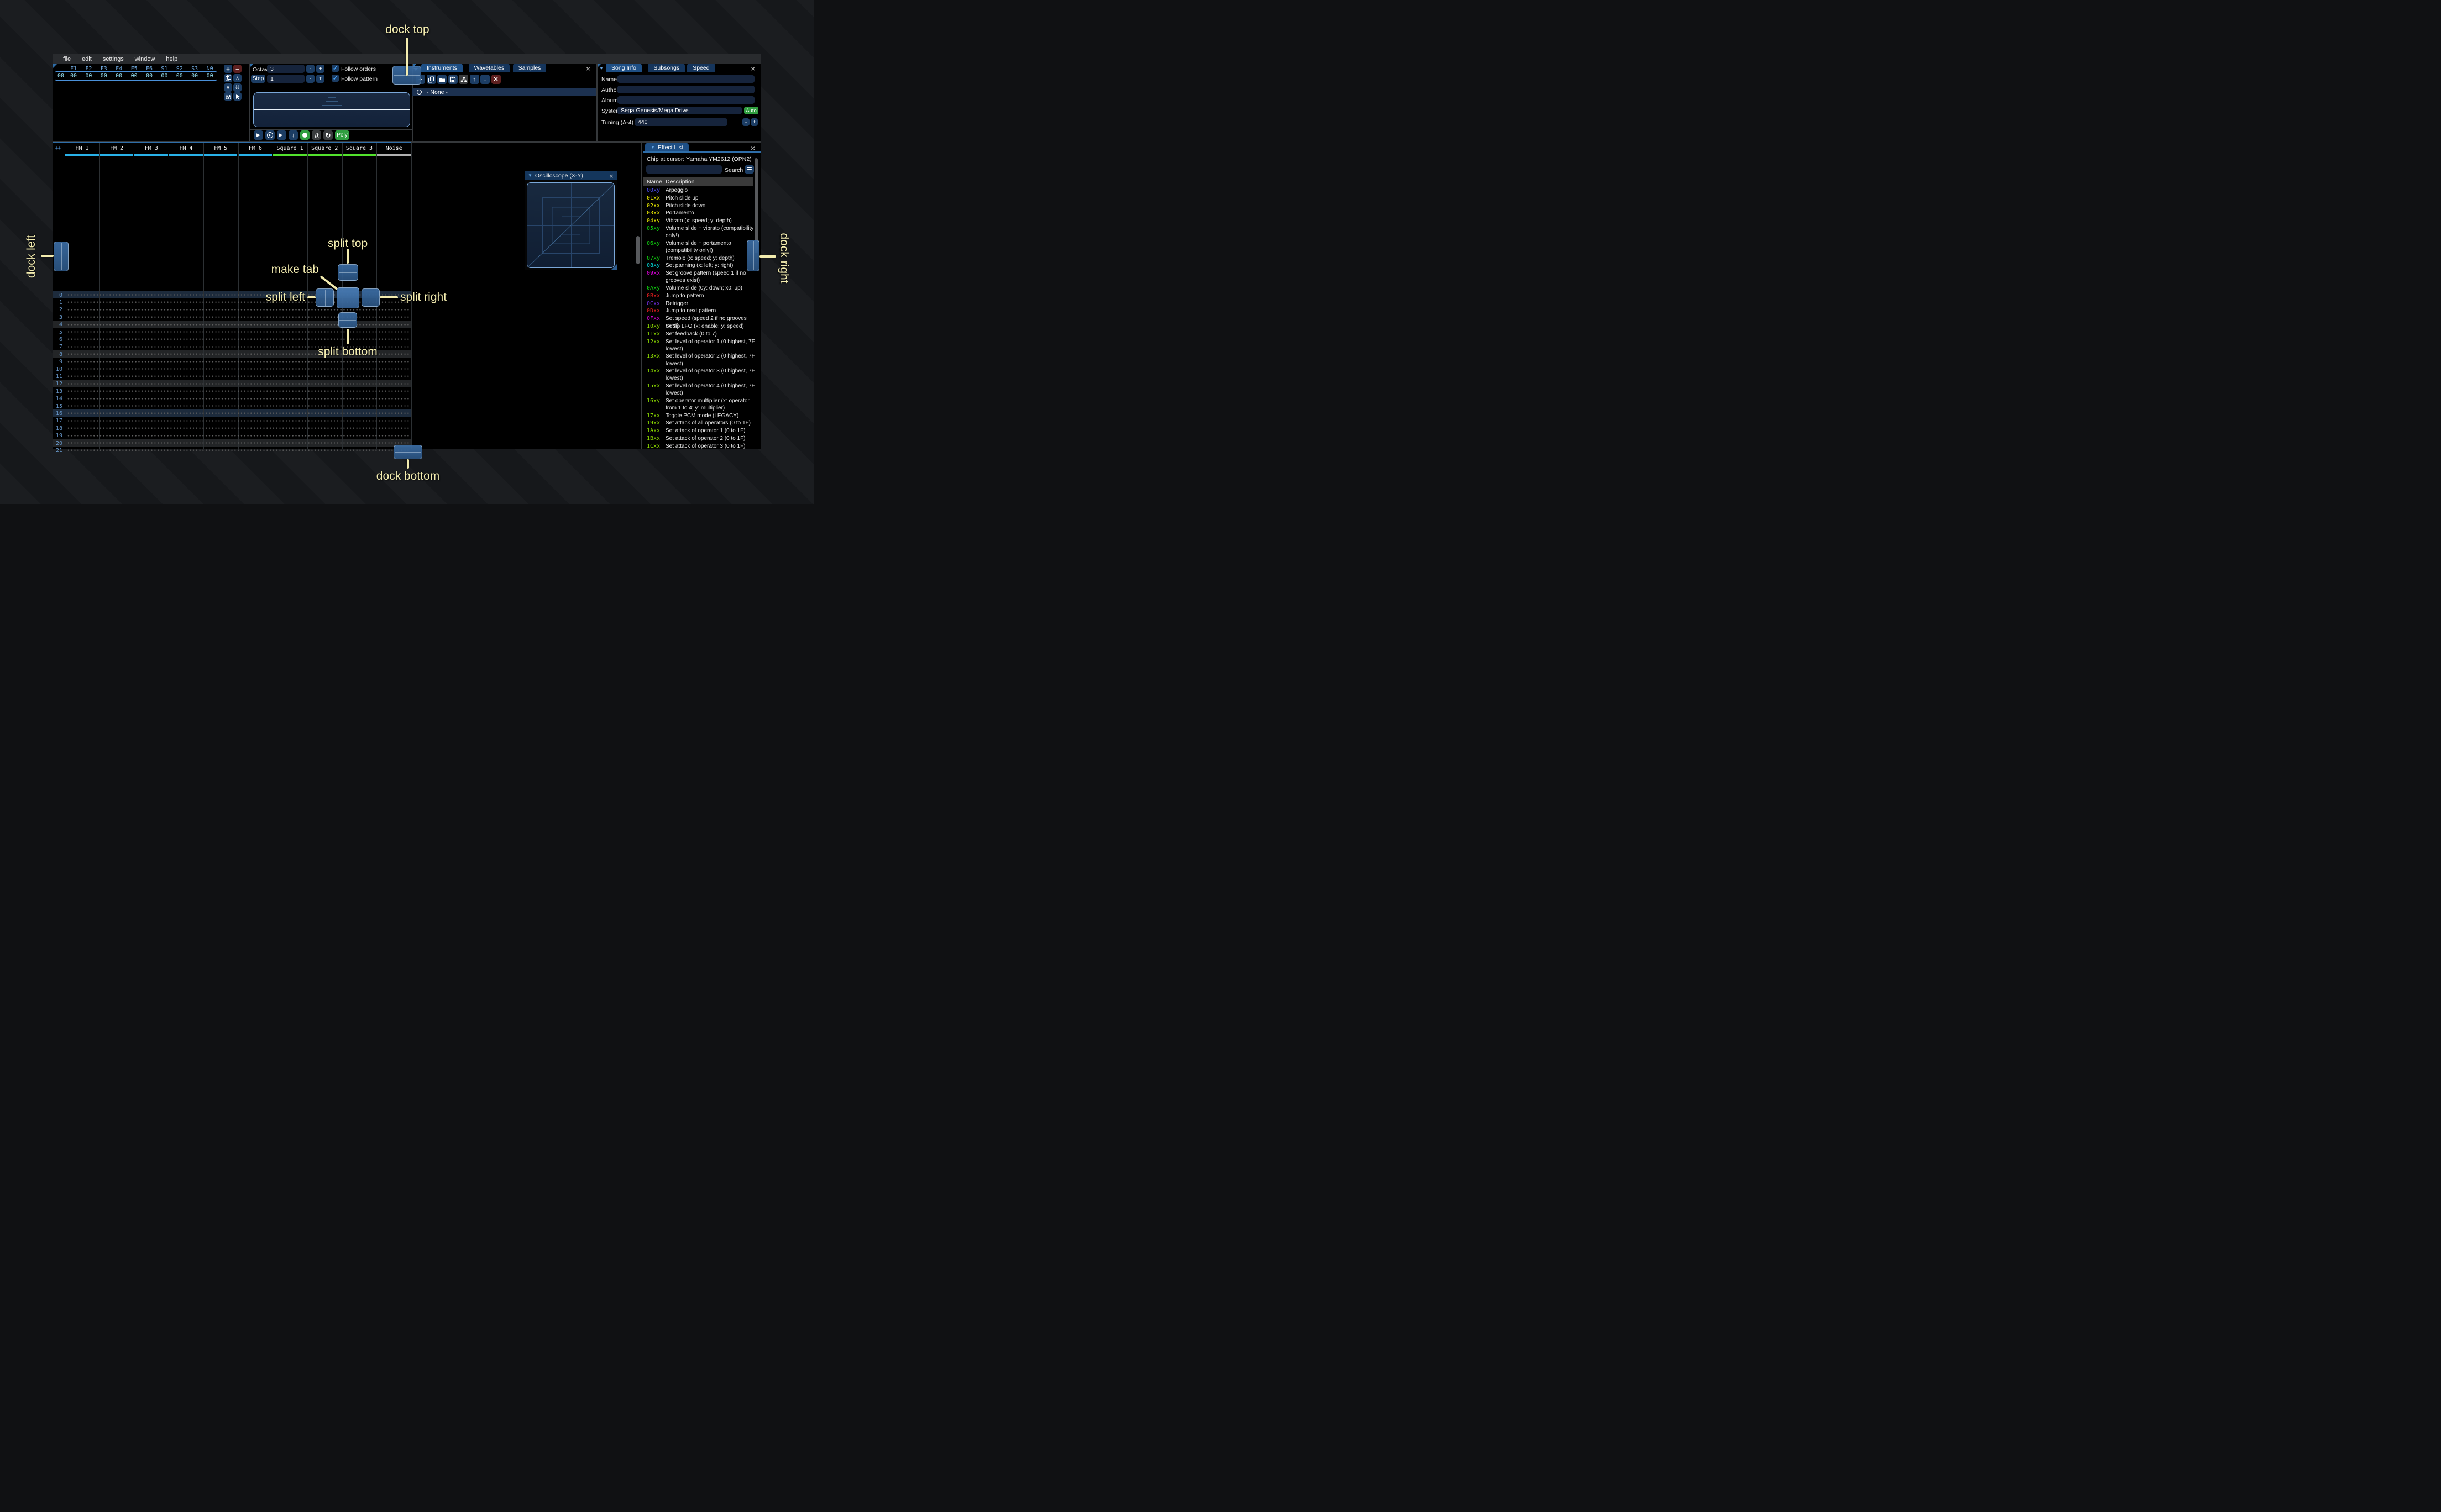 The image size is (2441, 1512). I want to click on dock-splitter, so click(641, 296).